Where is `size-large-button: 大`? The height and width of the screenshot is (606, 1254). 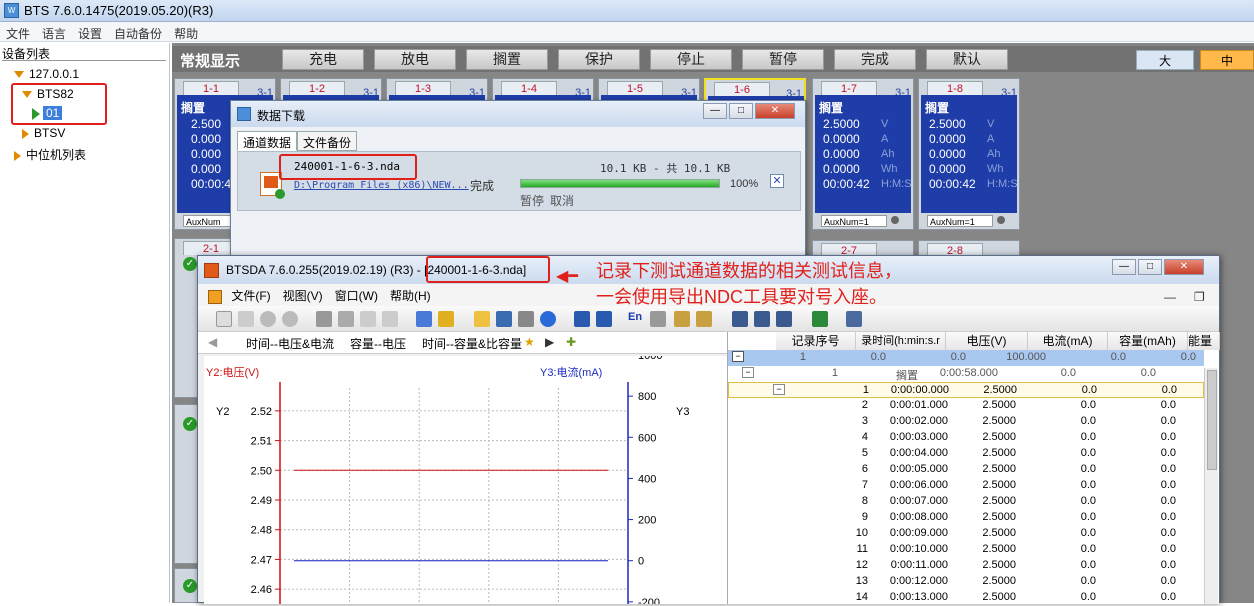 size-large-button: 大 is located at coordinates (1165, 60).